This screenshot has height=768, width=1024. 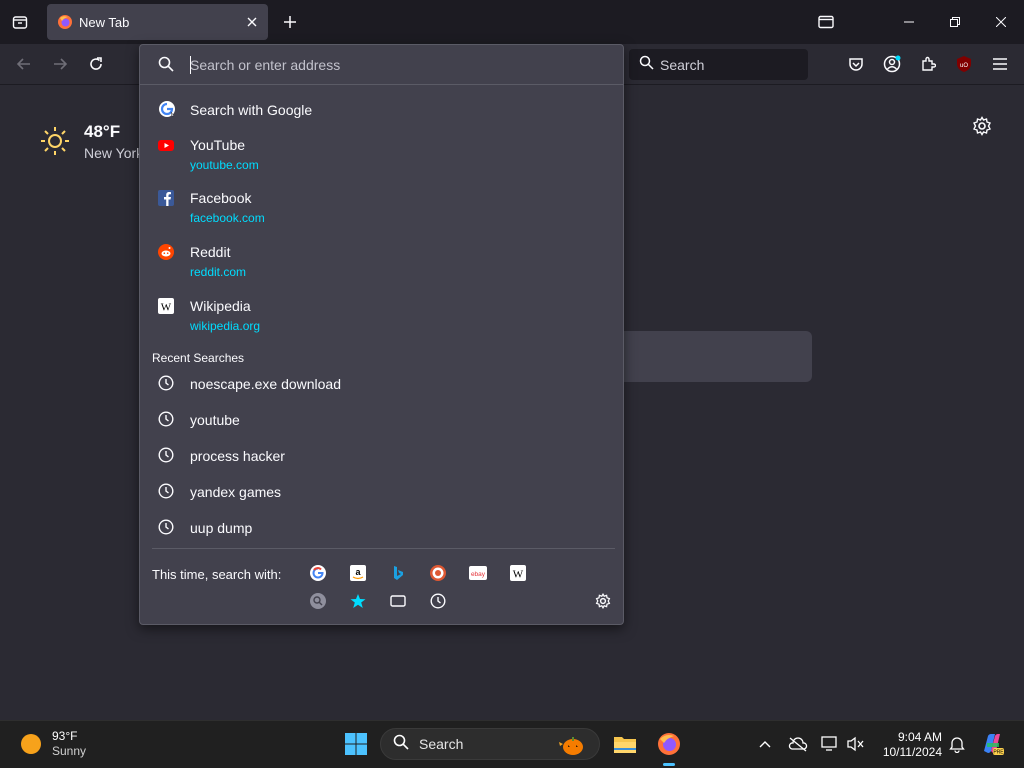 What do you see at coordinates (383, 548) in the screenshot?
I see `divider` at bounding box center [383, 548].